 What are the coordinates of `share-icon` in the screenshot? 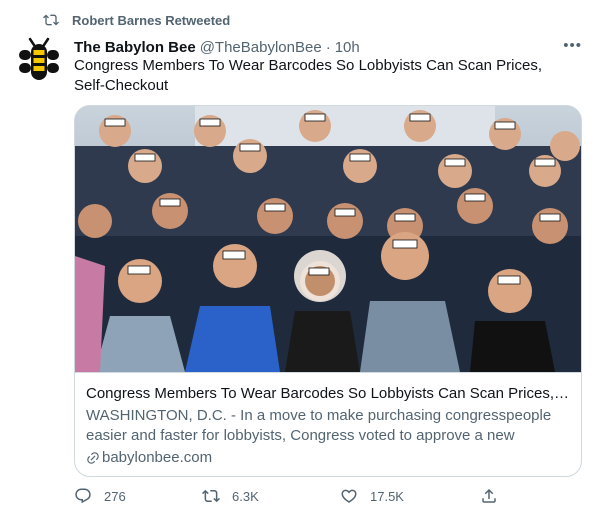 It's located at (489, 495).